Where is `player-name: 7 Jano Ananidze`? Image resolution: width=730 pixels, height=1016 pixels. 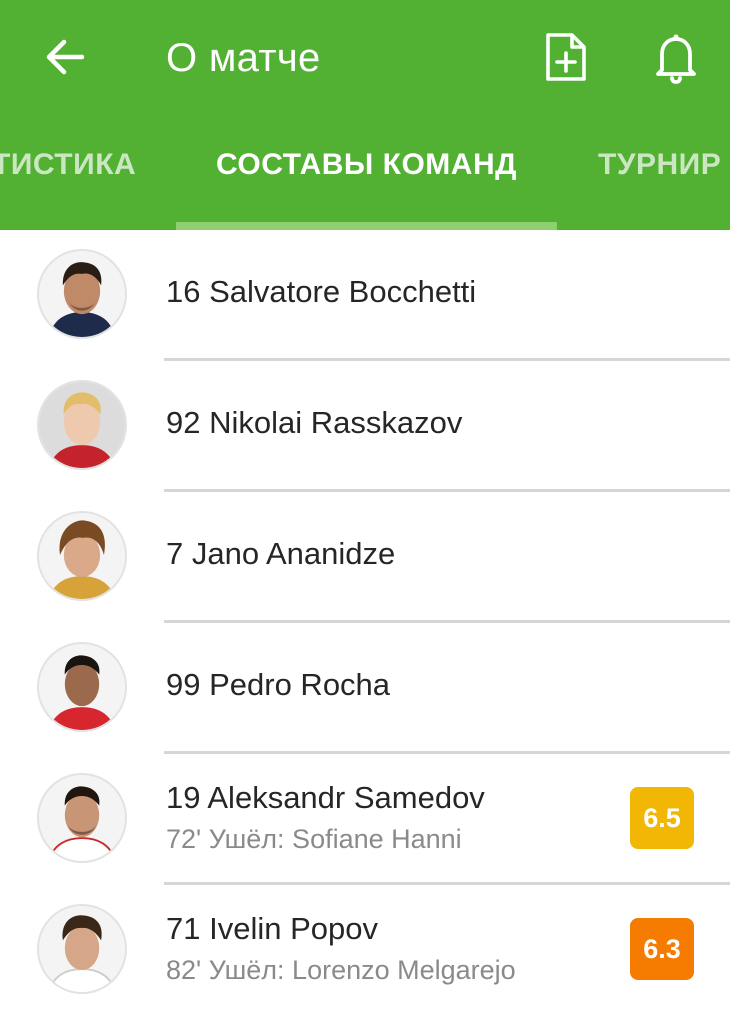
player-name: 7 Jano Ananidze is located at coordinates (281, 553).